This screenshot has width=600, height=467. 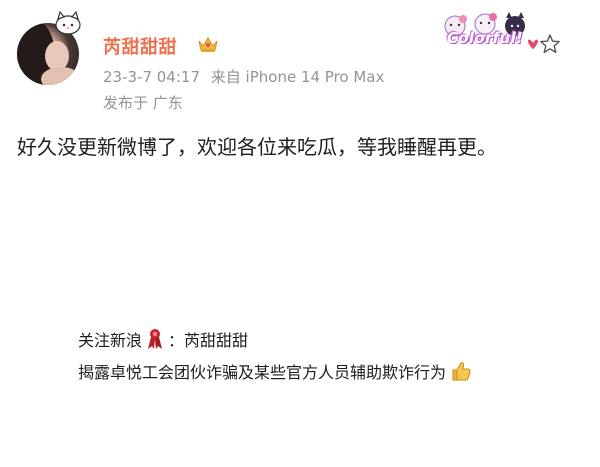 I want to click on crown-icon, so click(x=208, y=44).